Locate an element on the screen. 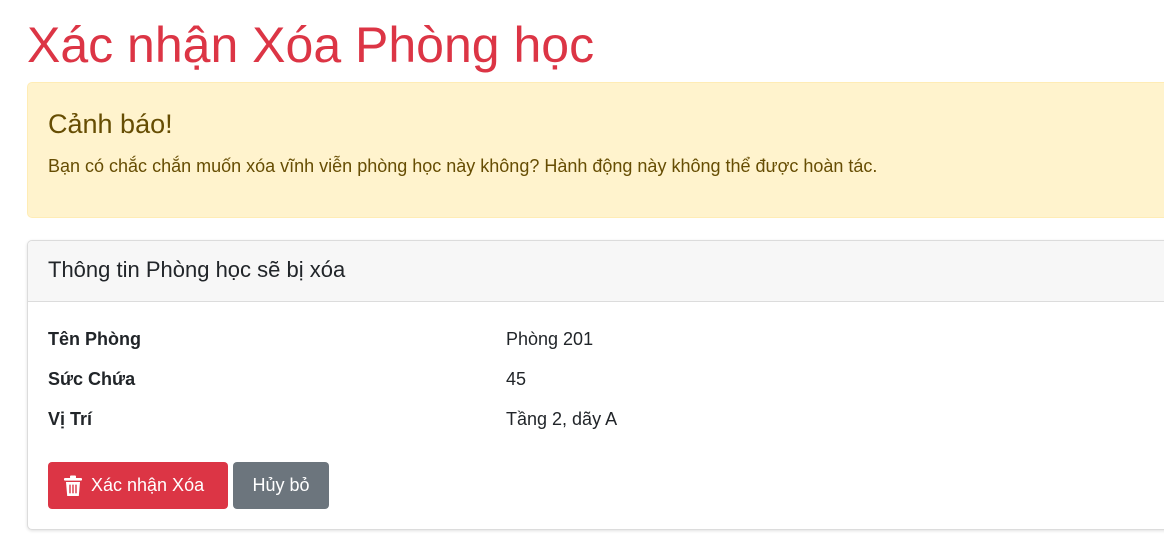 This screenshot has height=546, width=1164. room-name-label: Tên Phòng is located at coordinates (94, 339).